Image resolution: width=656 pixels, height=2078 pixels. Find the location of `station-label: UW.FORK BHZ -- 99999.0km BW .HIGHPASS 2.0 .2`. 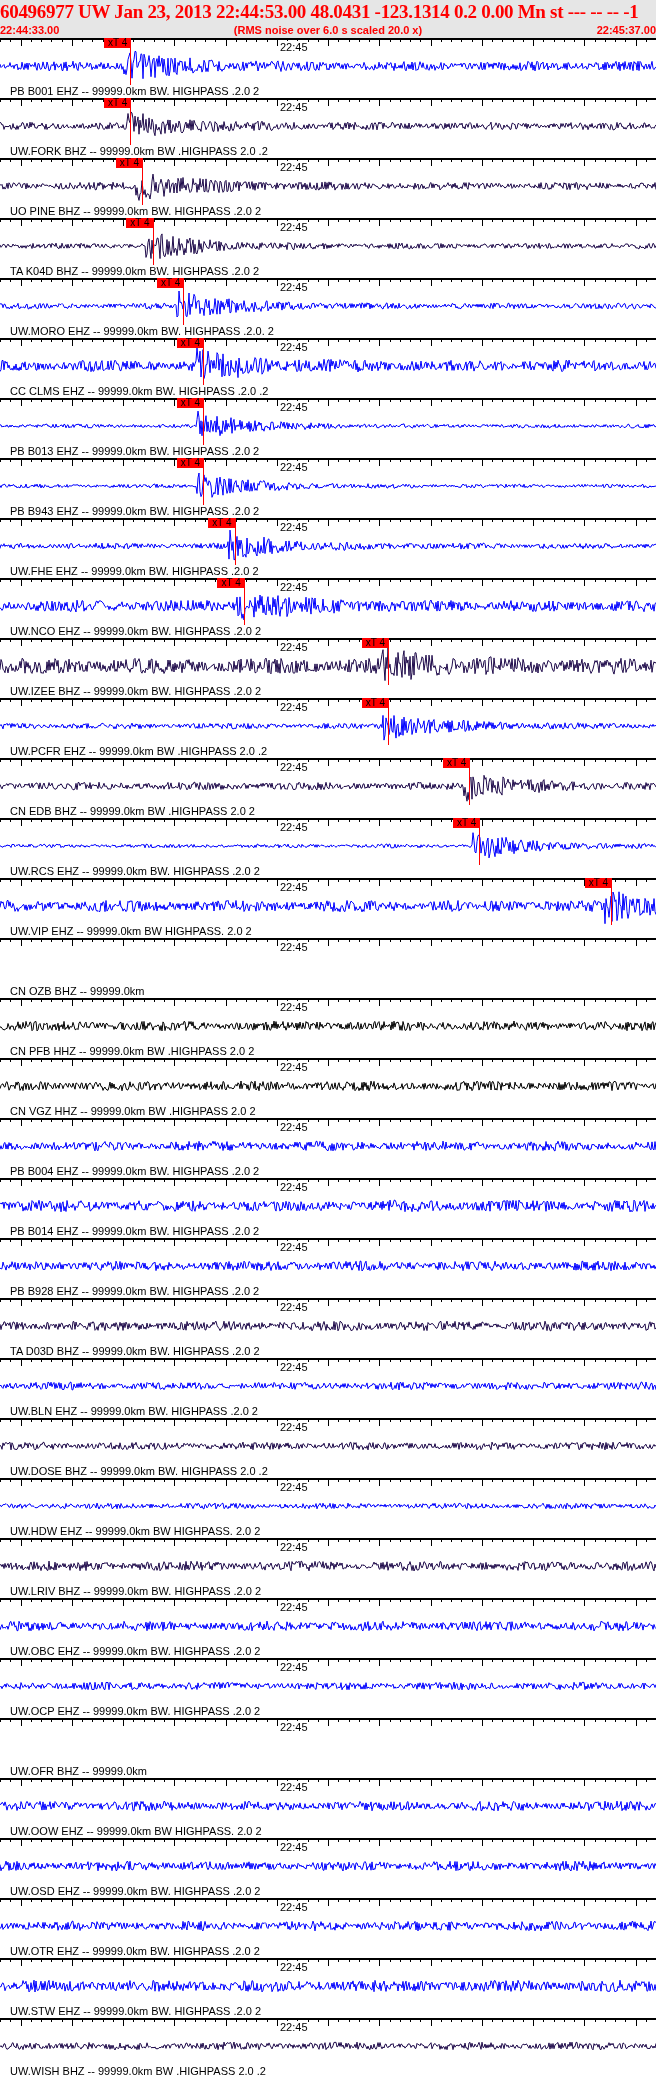

station-label: UW.FORK BHZ -- 99999.0km BW .HIGHPASS 2.0 .2 is located at coordinates (139, 151).